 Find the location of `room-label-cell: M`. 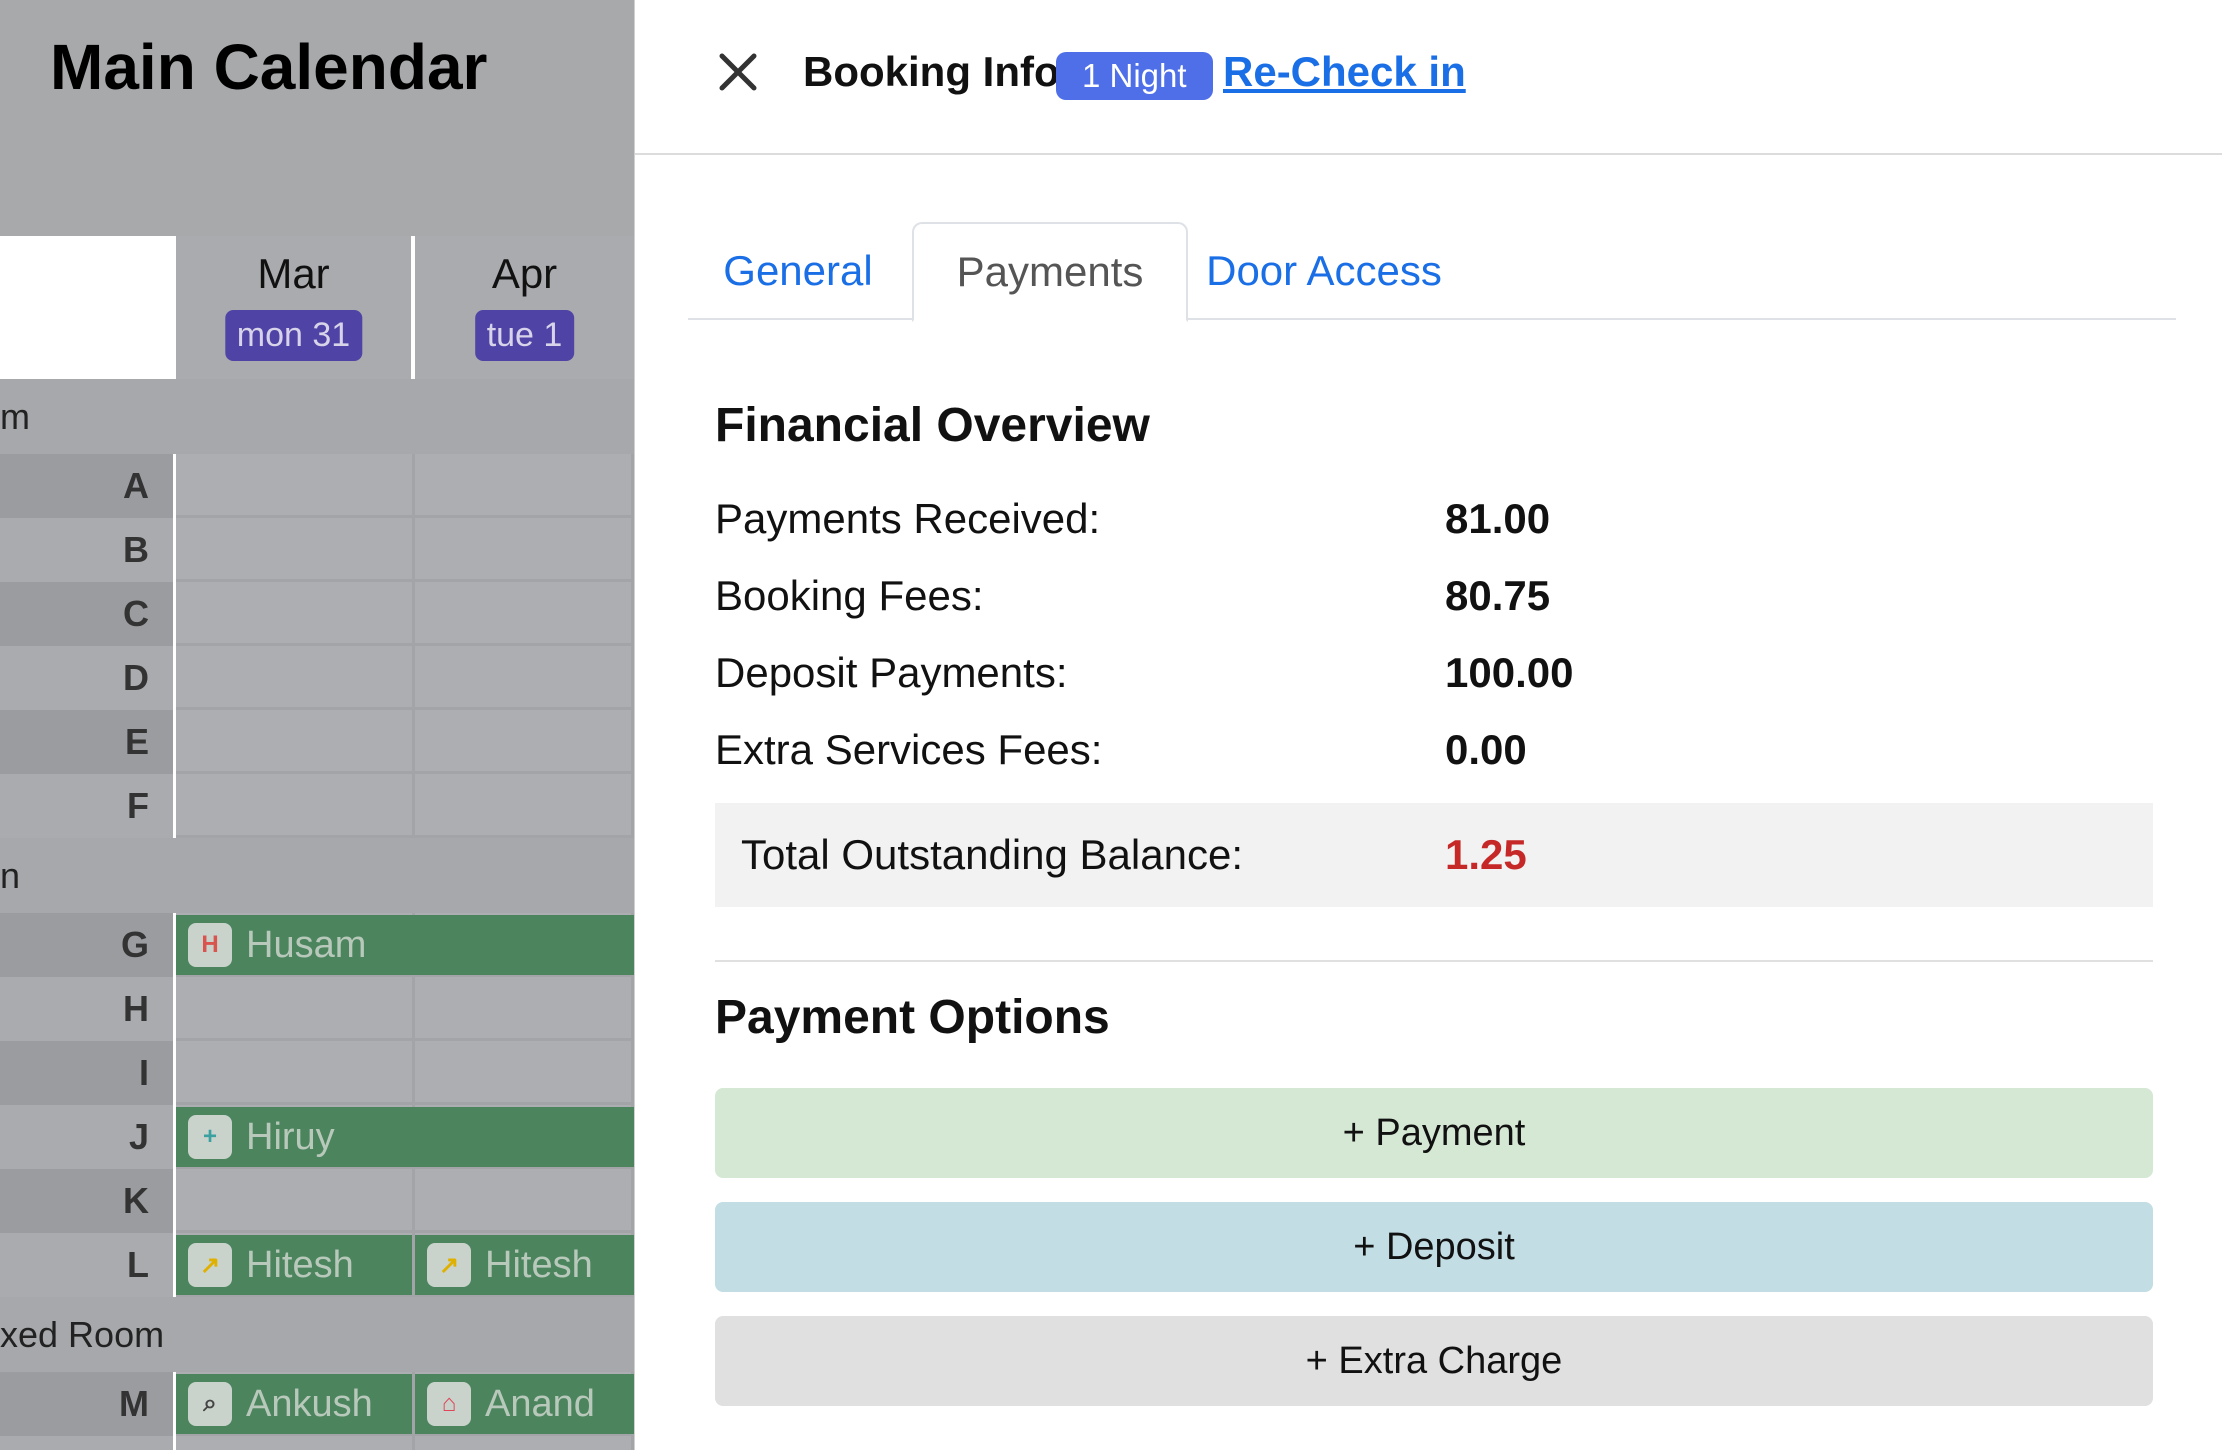

room-label-cell: M is located at coordinates (86, 1404).